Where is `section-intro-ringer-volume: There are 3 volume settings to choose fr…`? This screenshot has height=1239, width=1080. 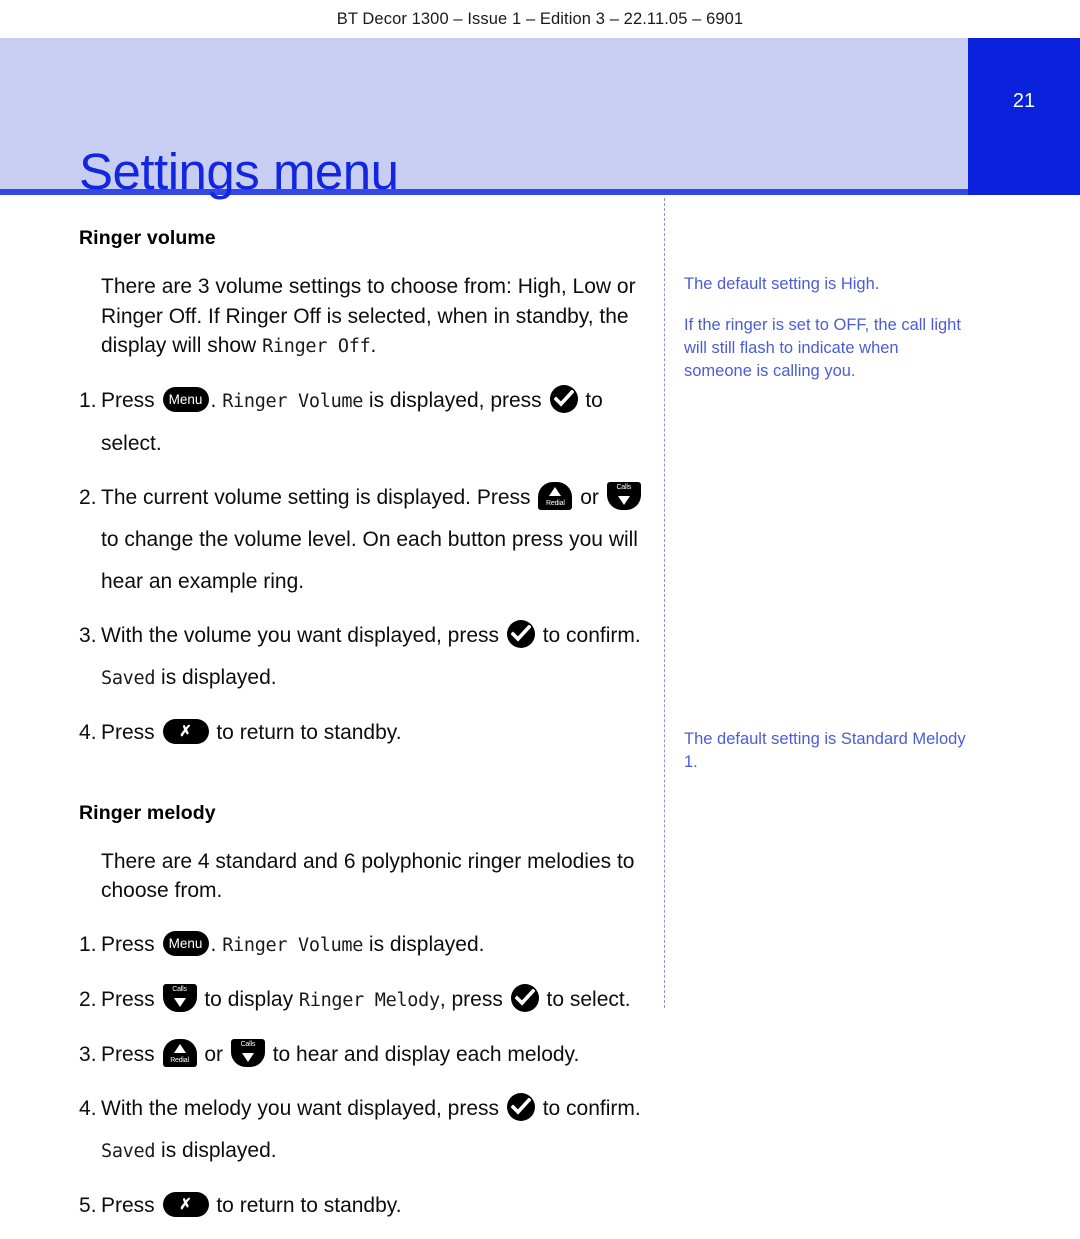 section-intro-ringer-volume: There are 3 volume settings to choose fr… is located at coordinates (364, 317).